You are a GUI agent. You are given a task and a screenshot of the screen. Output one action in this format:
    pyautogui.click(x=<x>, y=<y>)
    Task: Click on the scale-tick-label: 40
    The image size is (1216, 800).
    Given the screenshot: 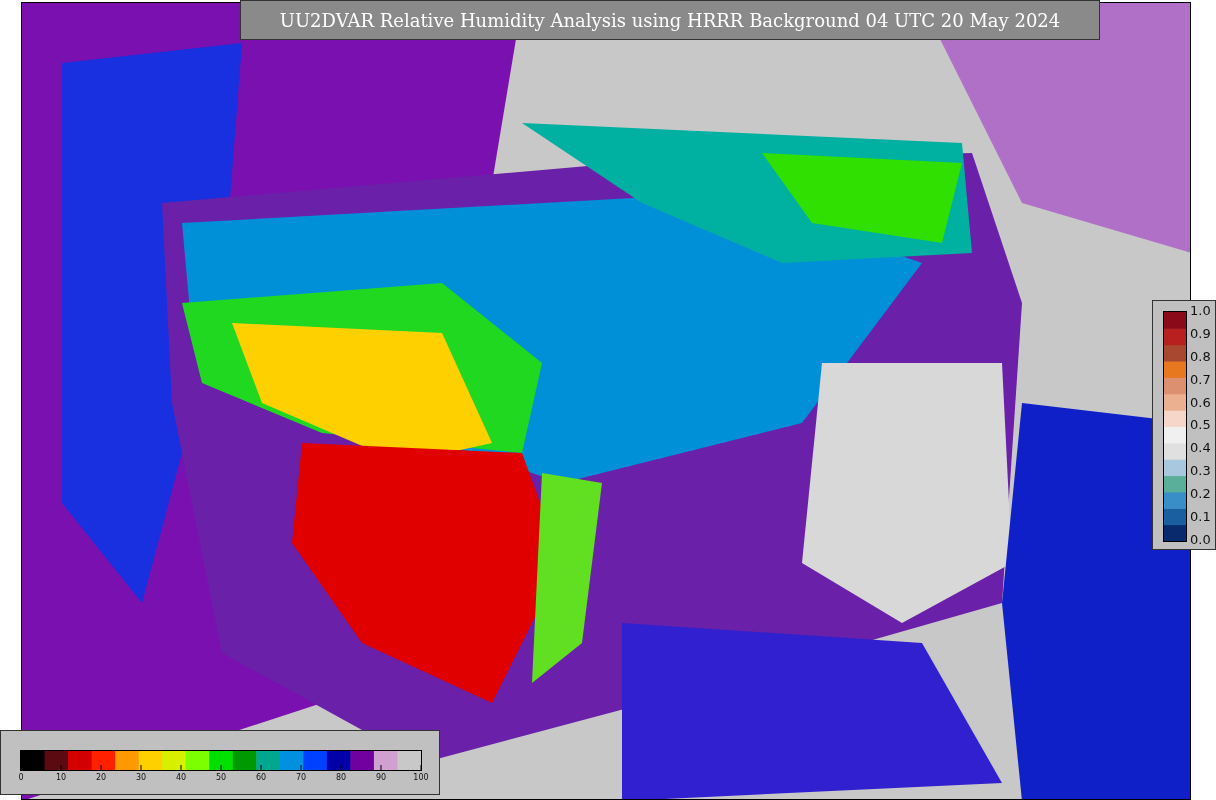 What is the action you would take?
    pyautogui.click(x=181, y=777)
    